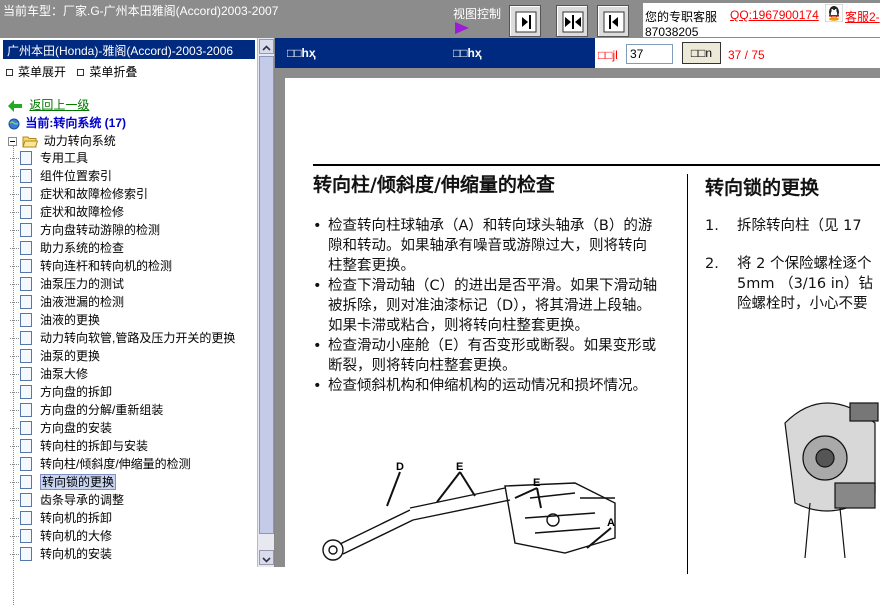 The image size is (880, 605). I want to click on service-2-link: 客服2-, so click(862, 16).